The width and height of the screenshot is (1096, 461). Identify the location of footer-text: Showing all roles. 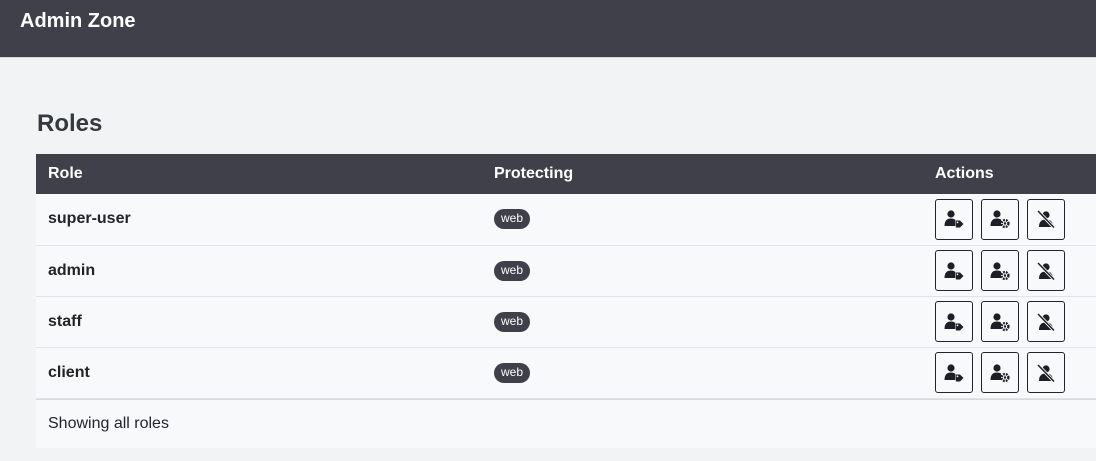
(108, 423).